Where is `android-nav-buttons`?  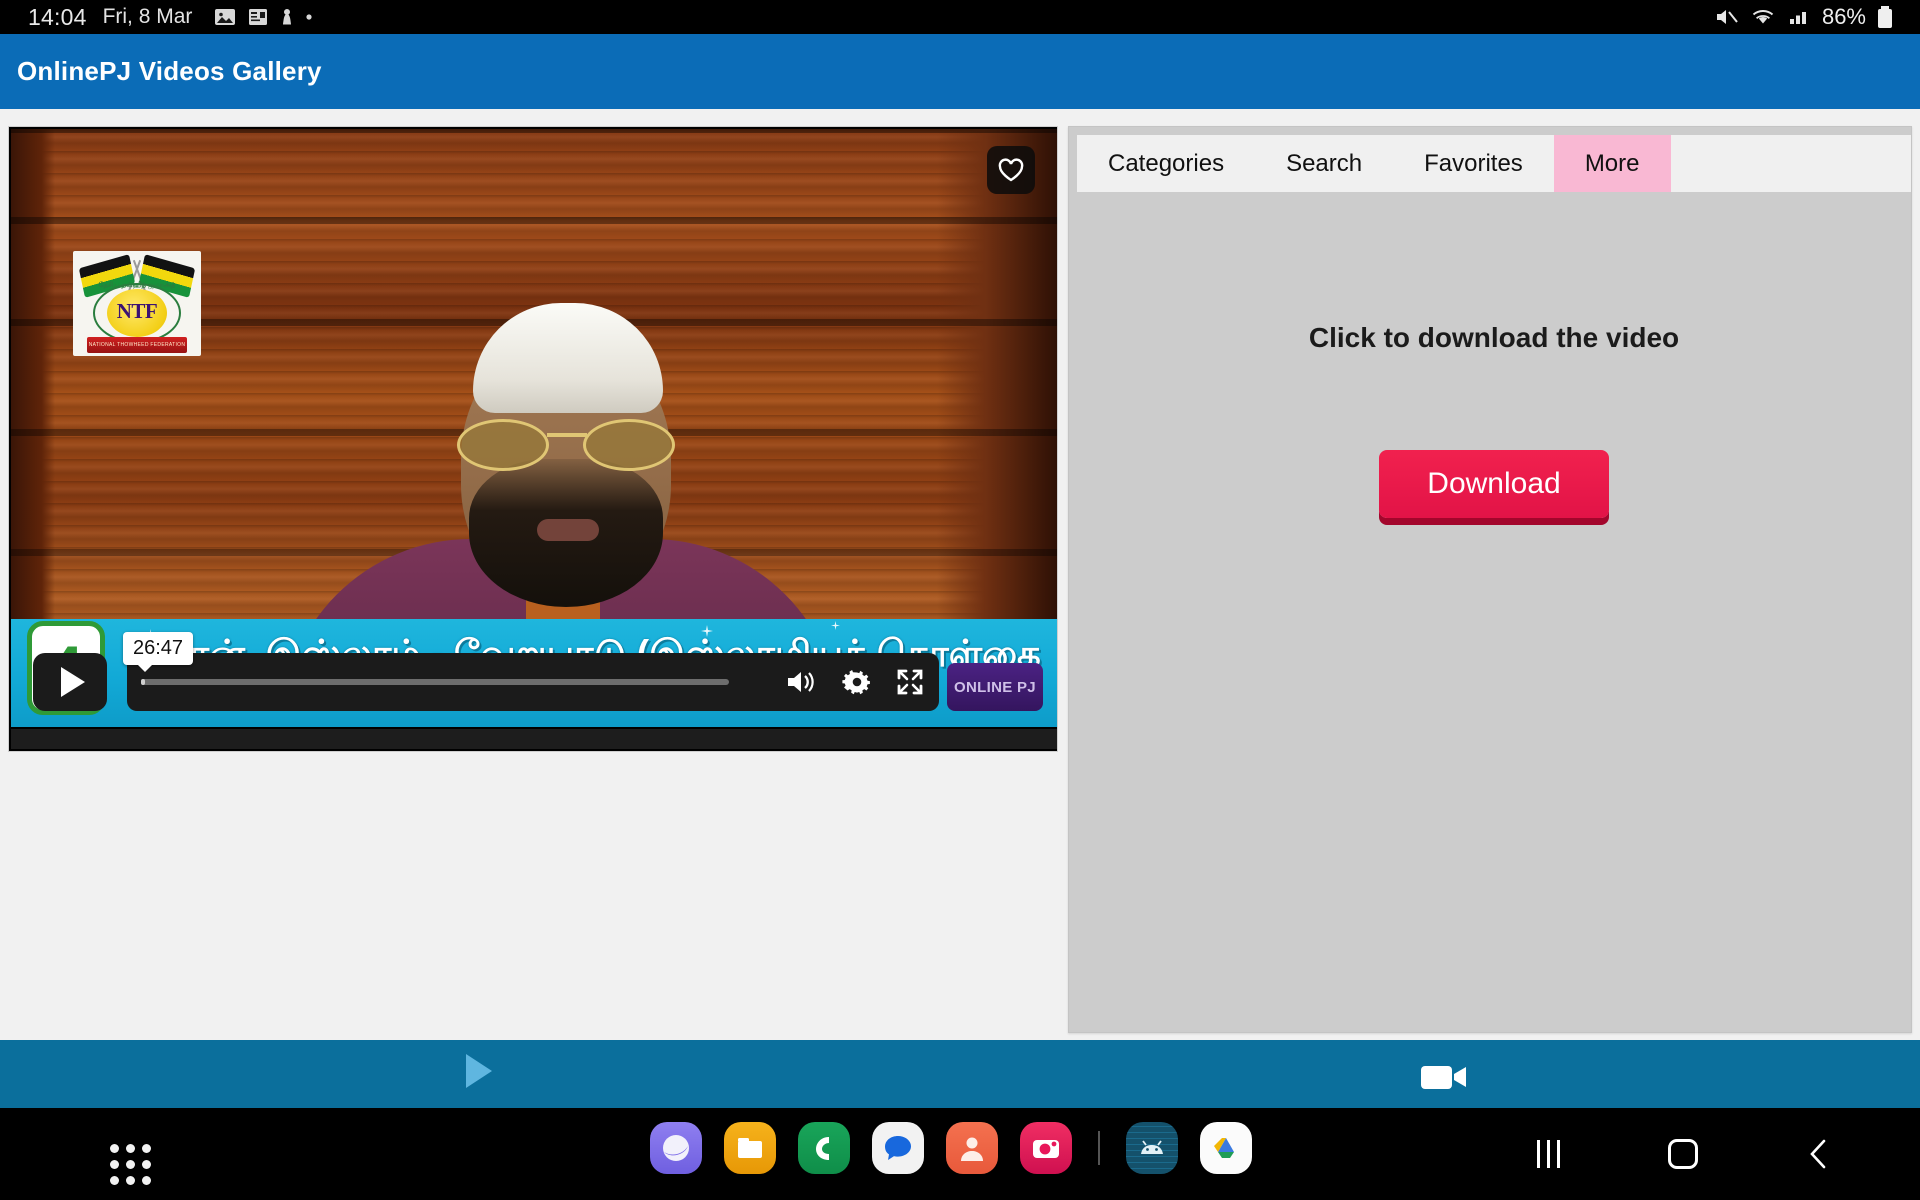
android-nav-buttons is located at coordinates (1684, 1154).